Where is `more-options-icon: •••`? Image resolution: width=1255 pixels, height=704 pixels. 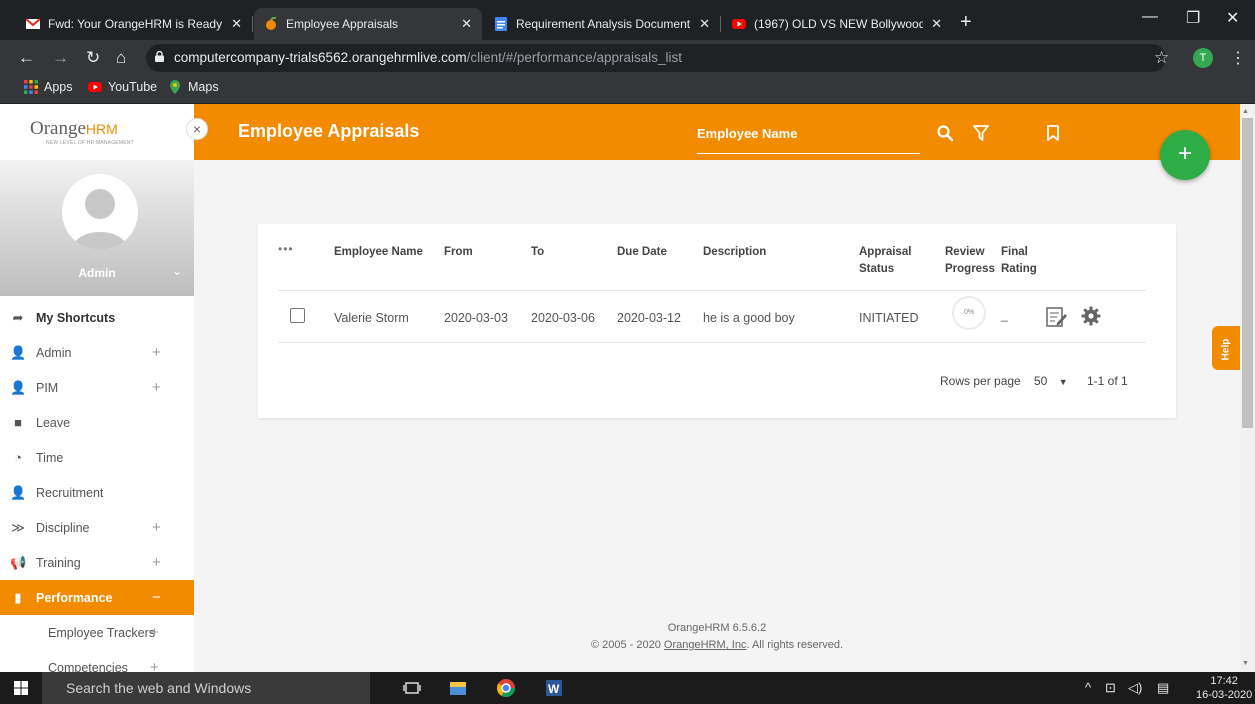 more-options-icon: ••• is located at coordinates (286, 249).